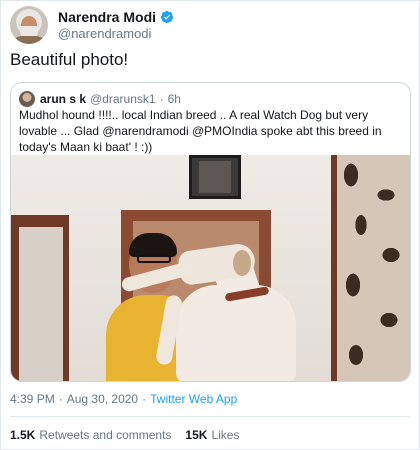 Image resolution: width=420 pixels, height=450 pixels. I want to click on author-names: Narendra Modi @narendramodi, so click(116, 25).